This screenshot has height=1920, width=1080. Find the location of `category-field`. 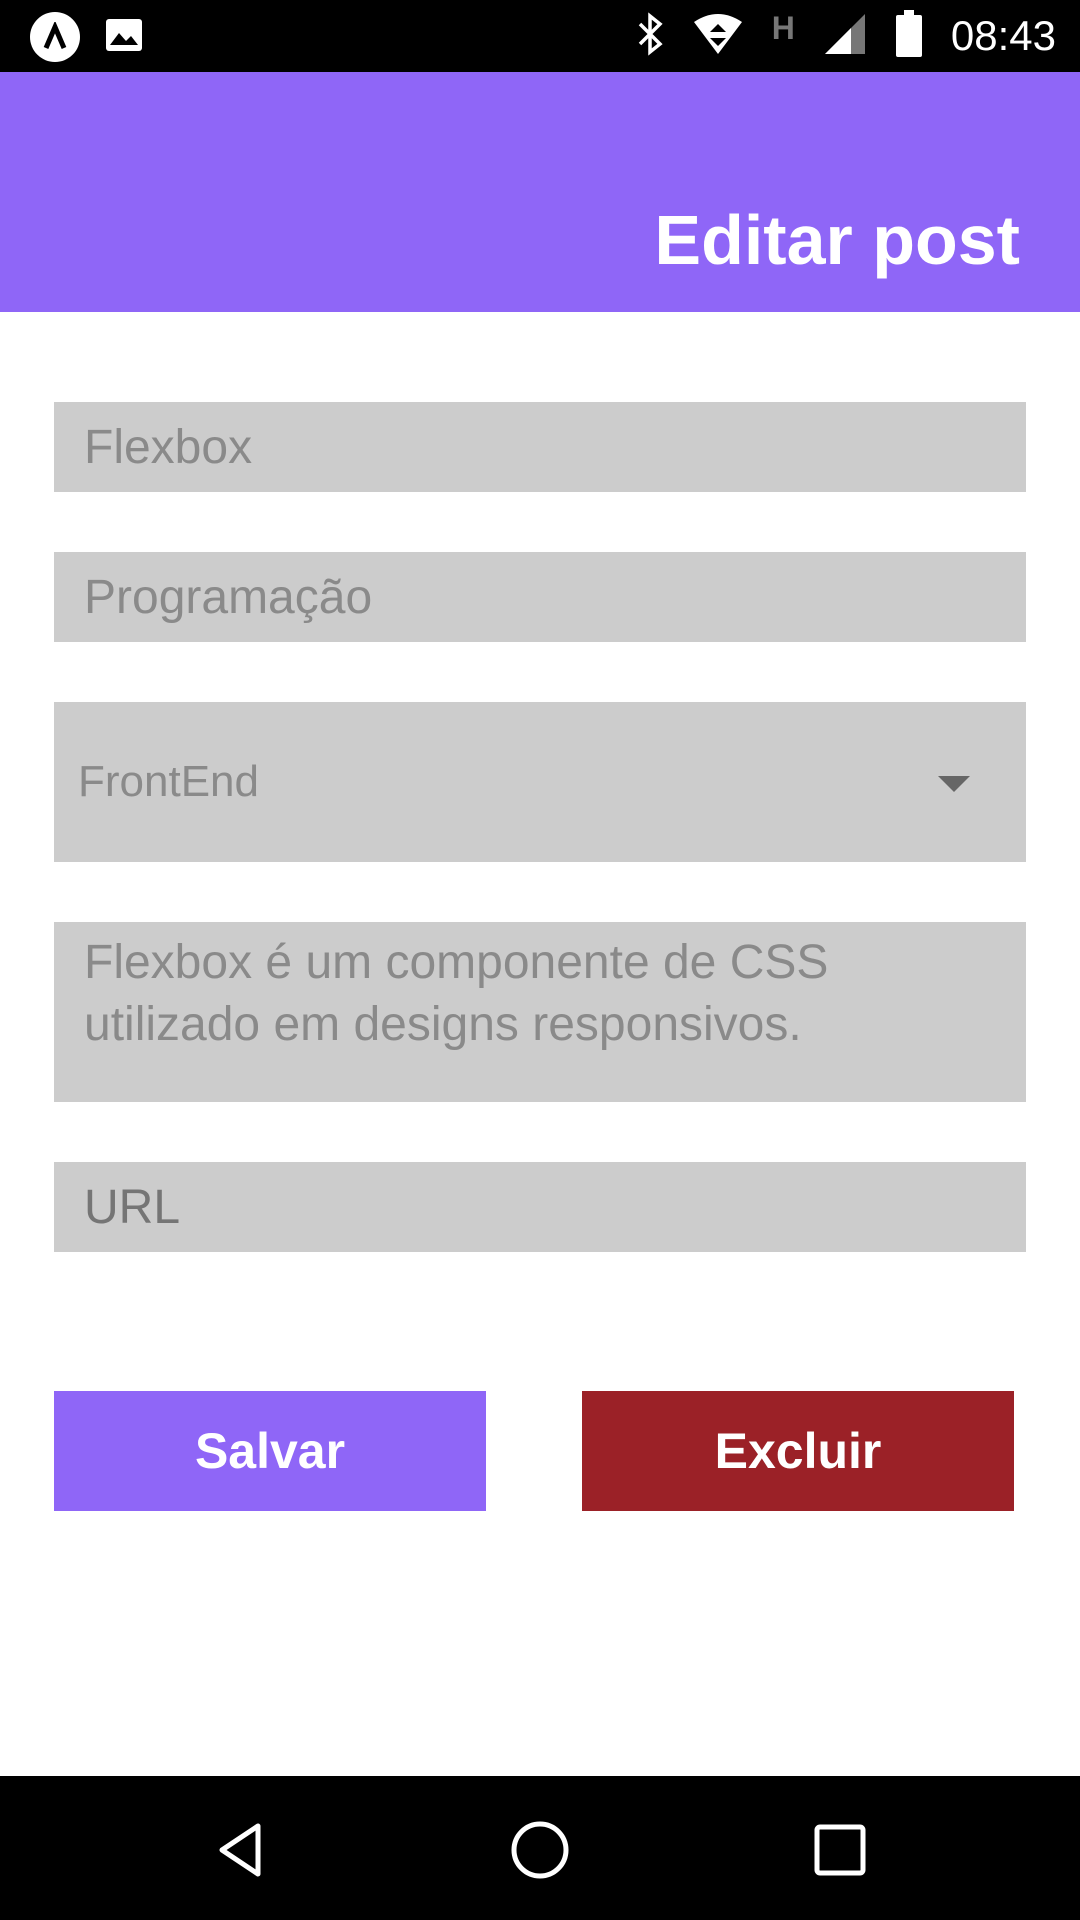

category-field is located at coordinates (540, 597).